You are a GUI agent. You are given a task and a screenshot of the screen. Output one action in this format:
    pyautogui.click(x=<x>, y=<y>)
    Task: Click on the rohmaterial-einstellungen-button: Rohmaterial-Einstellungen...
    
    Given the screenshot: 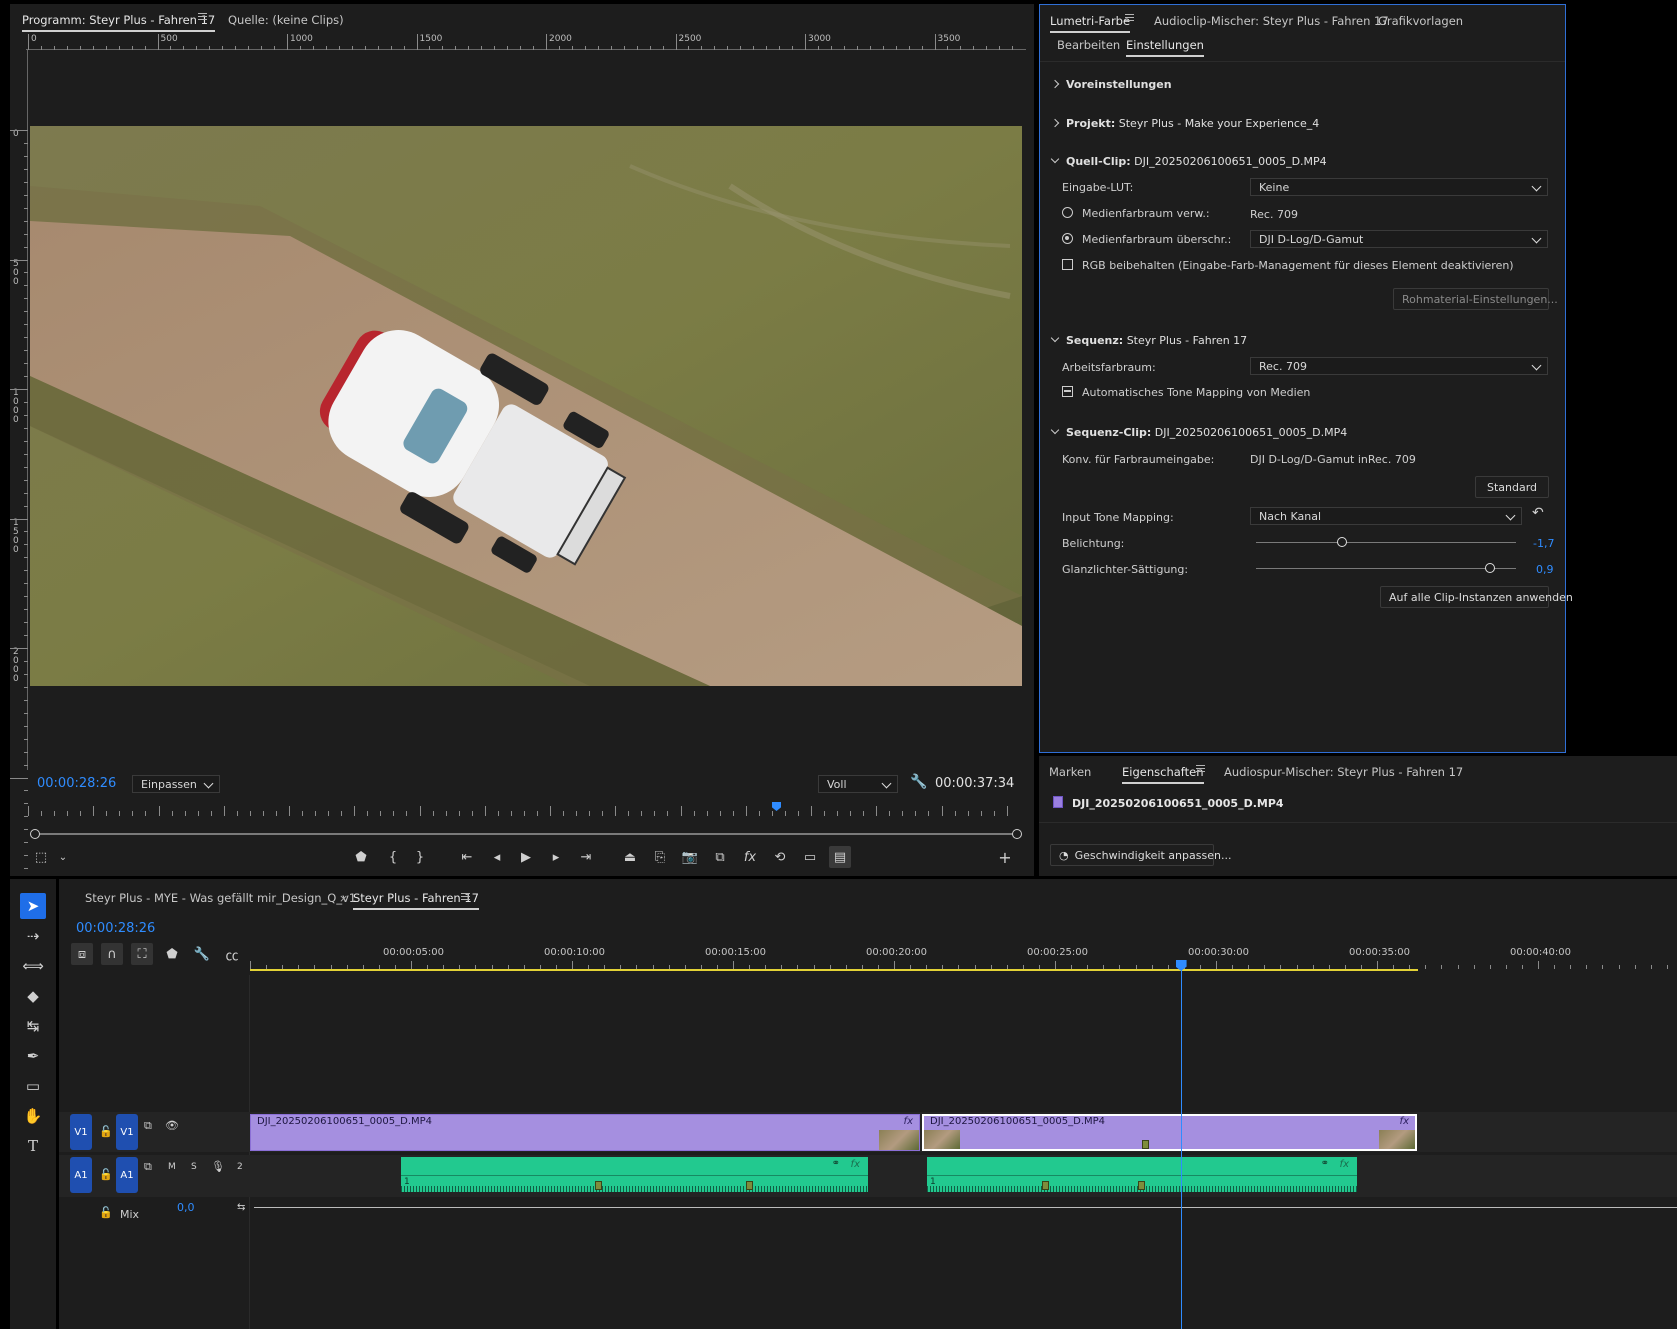 What is the action you would take?
    pyautogui.click(x=1475, y=299)
    